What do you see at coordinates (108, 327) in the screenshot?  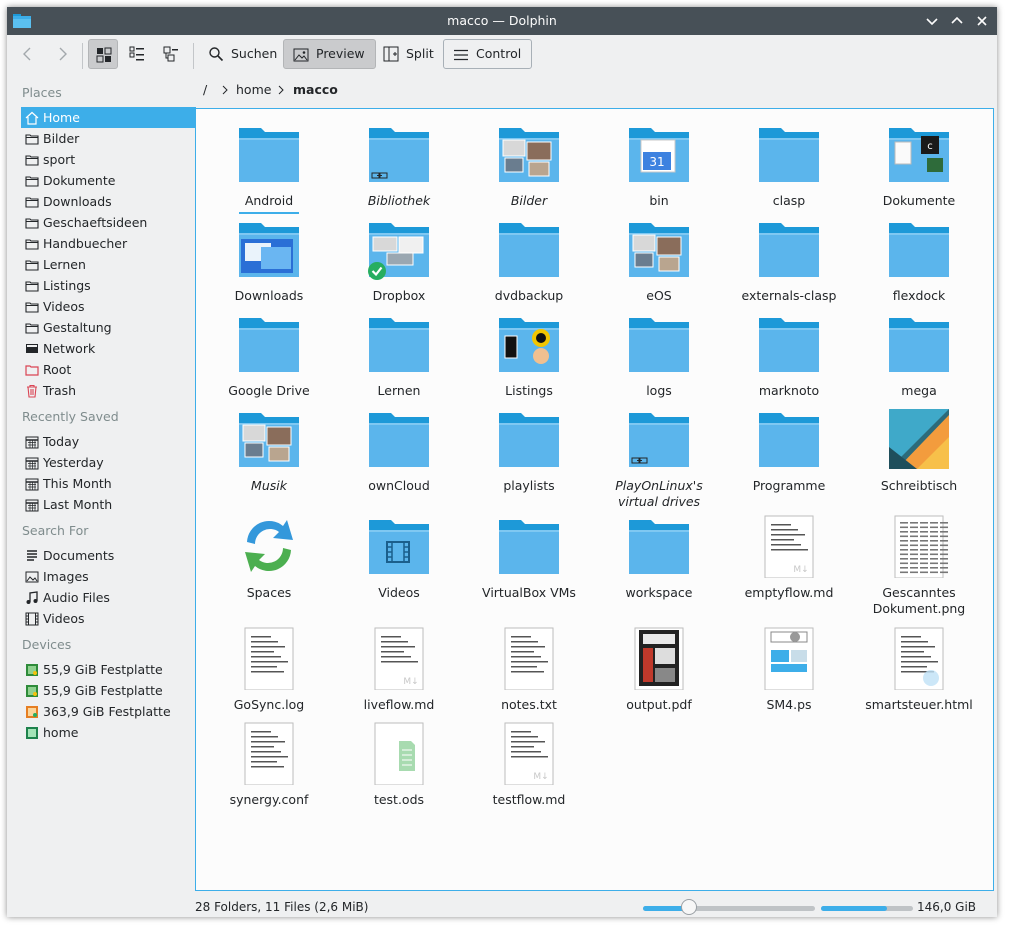 I see `place-gestaltung: Gestaltung` at bounding box center [108, 327].